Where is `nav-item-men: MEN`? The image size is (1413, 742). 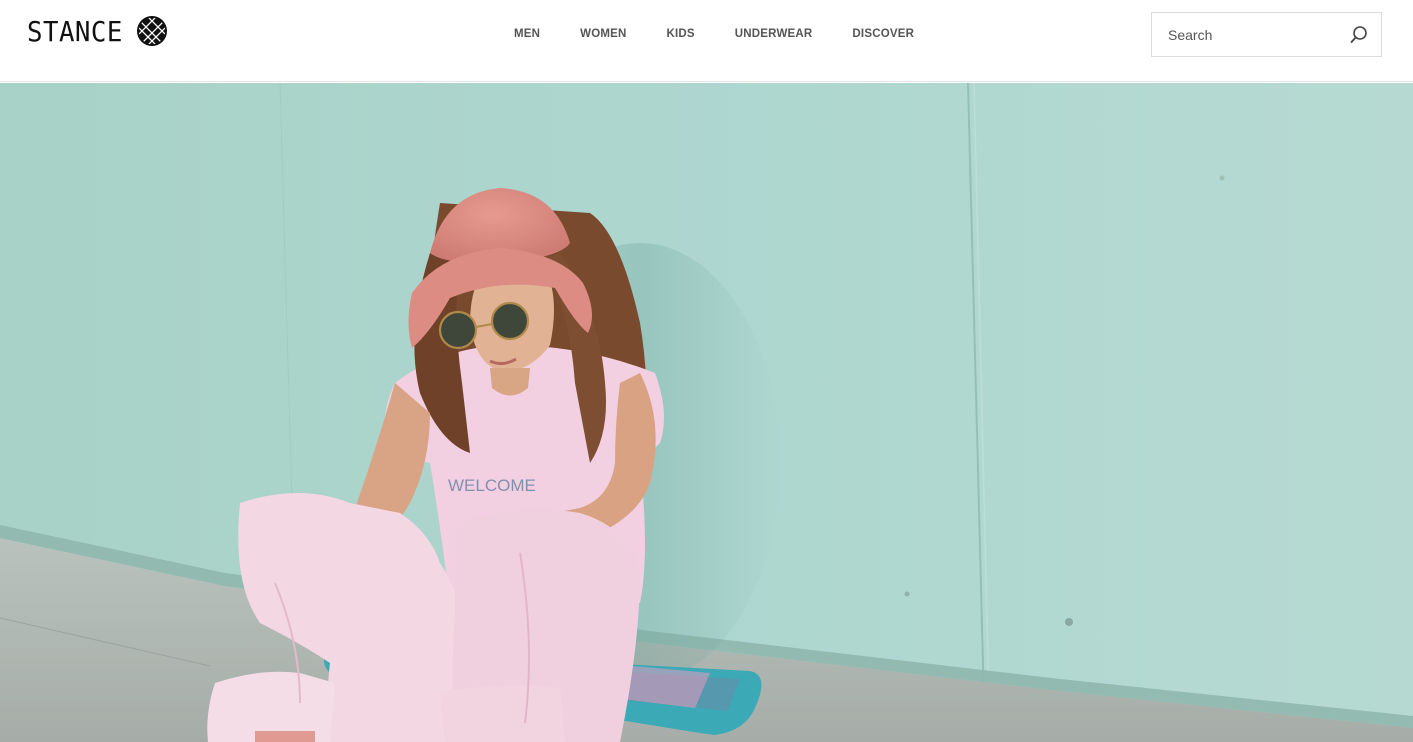 nav-item-men: MEN is located at coordinates (527, 34).